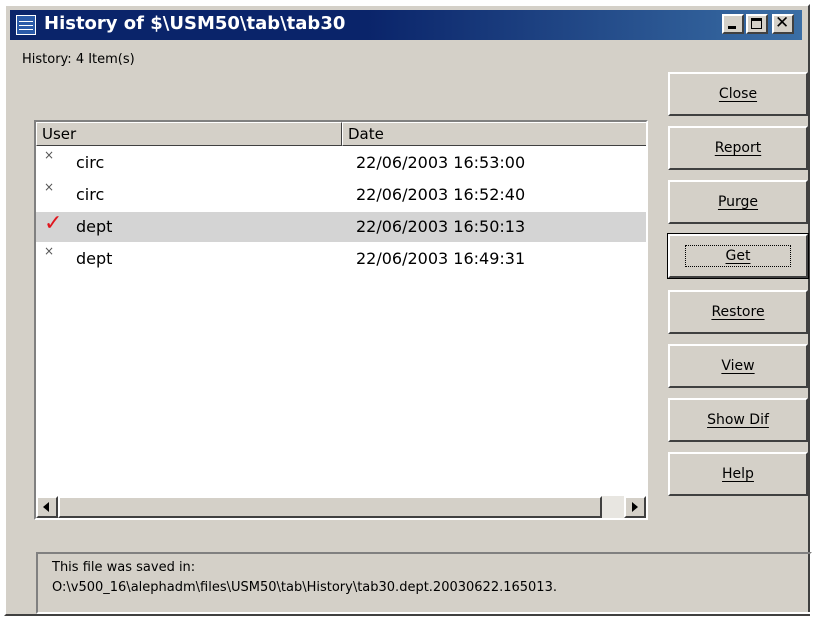 This screenshot has width=816, height=622. I want to click on status-label: This file was saved in:, so click(124, 567).